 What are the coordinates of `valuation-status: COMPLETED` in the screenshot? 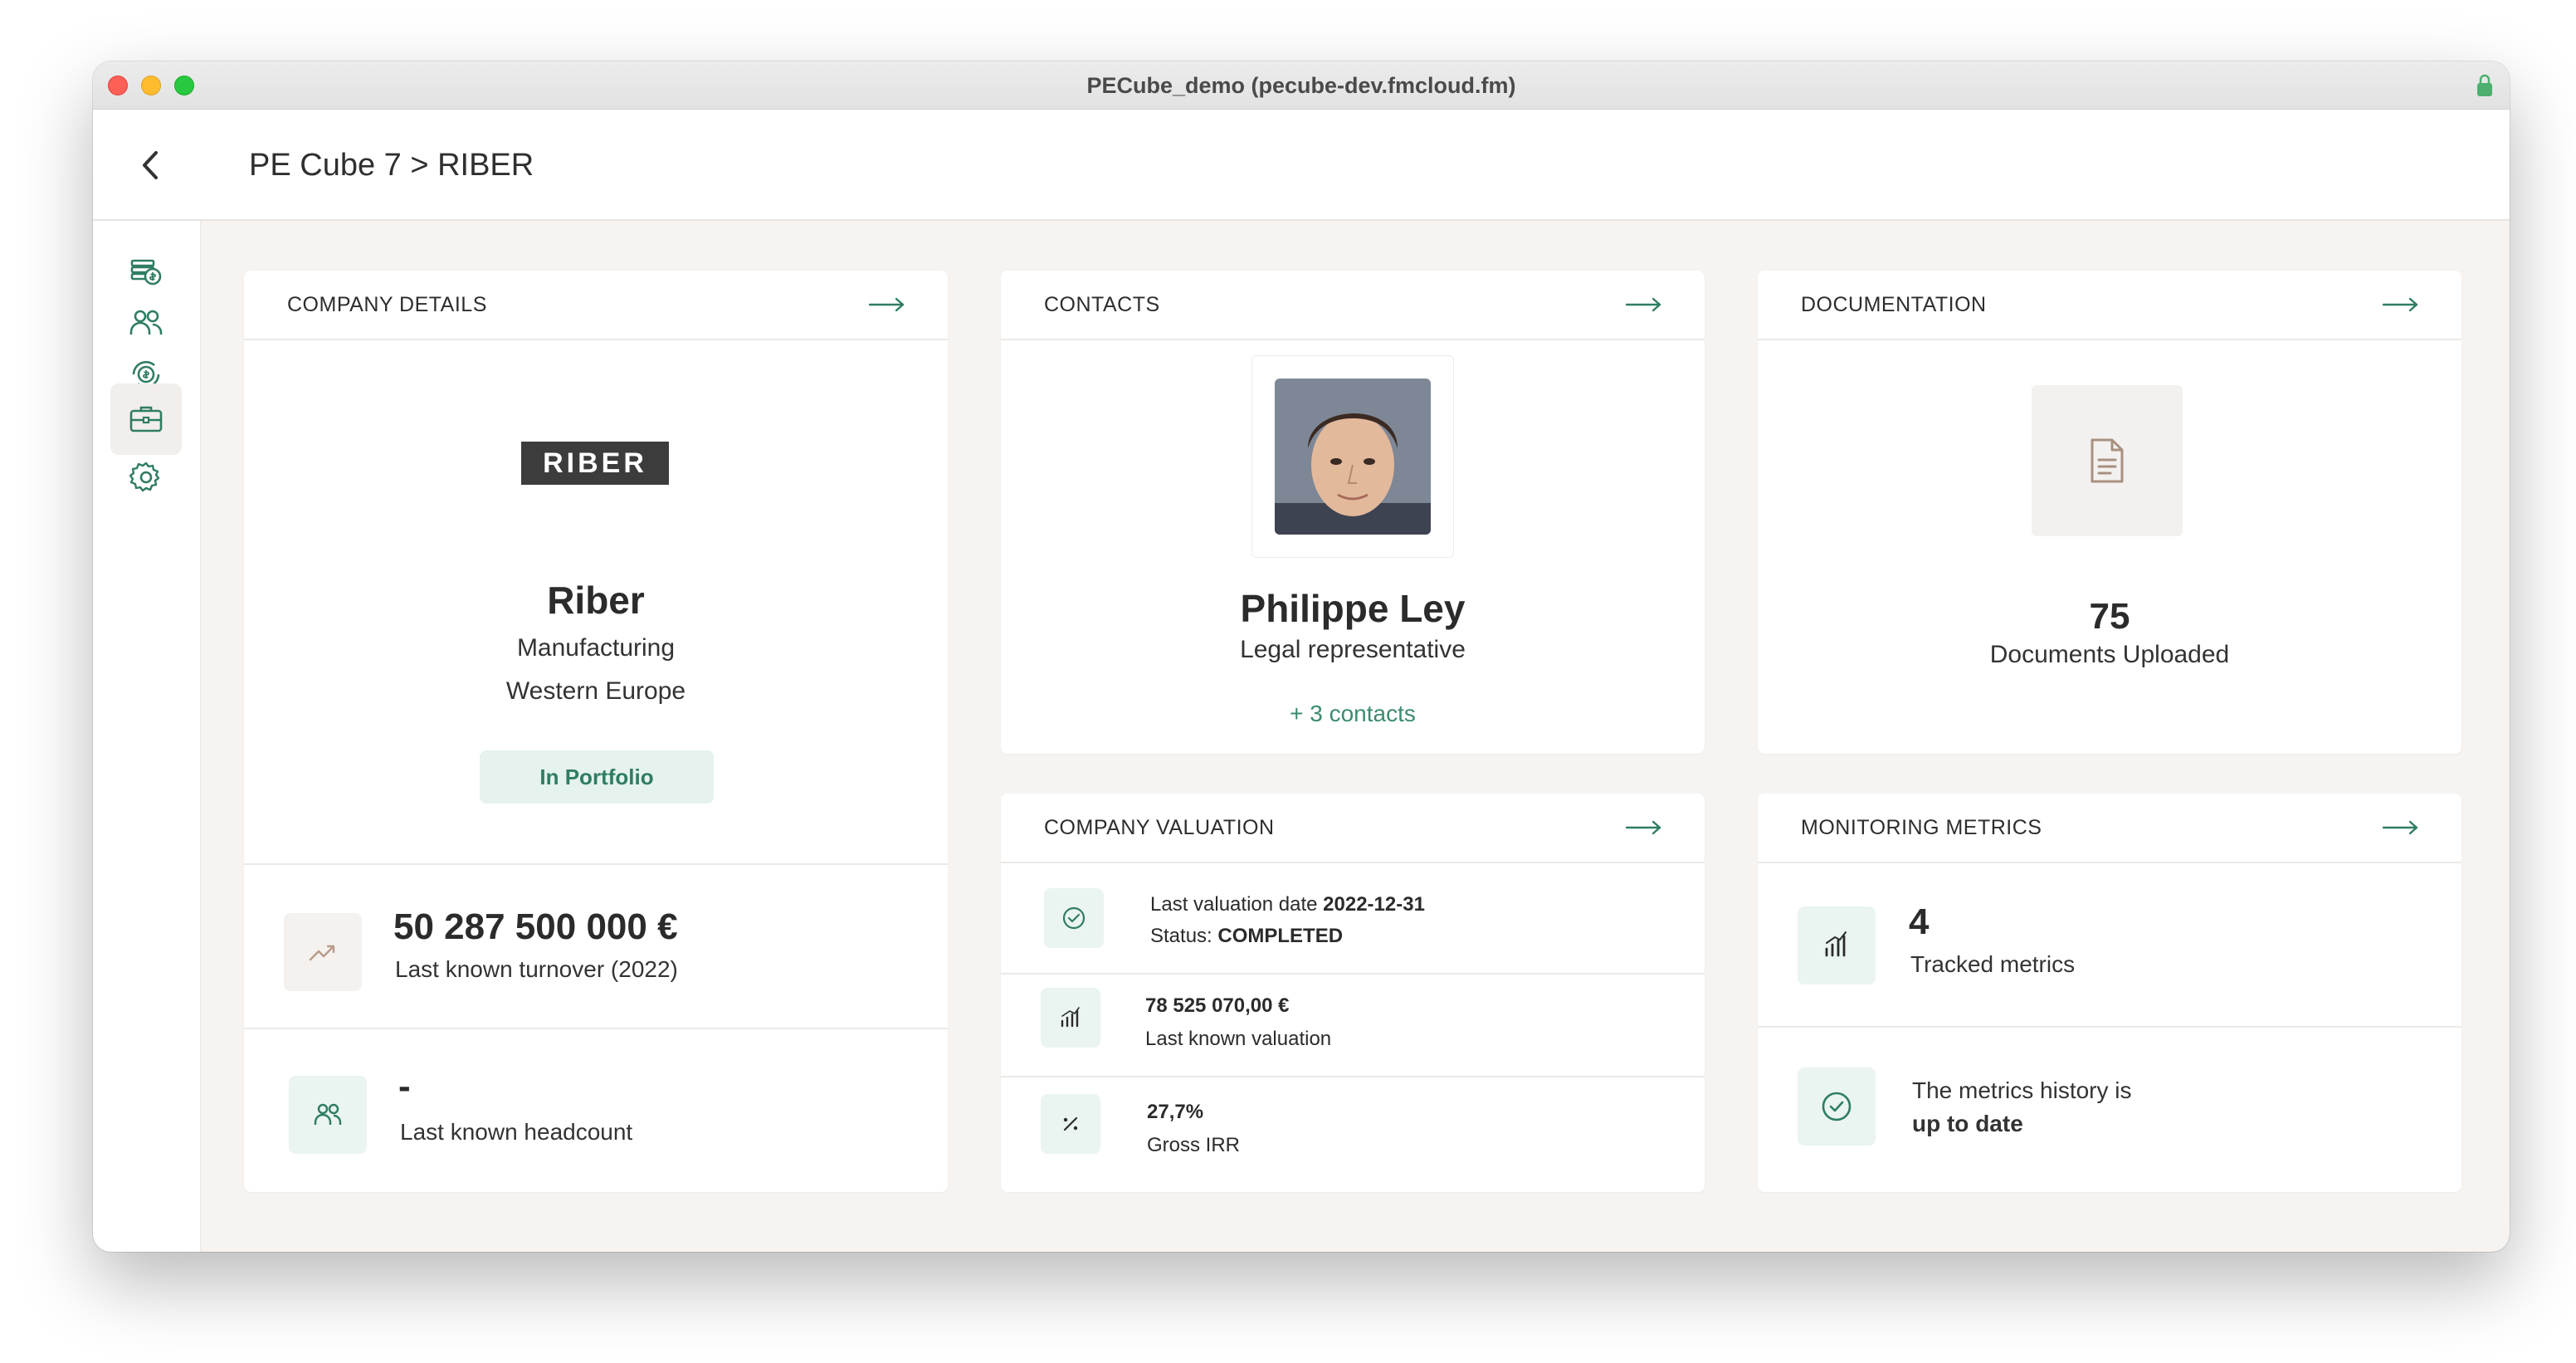 It's located at (1280, 936).